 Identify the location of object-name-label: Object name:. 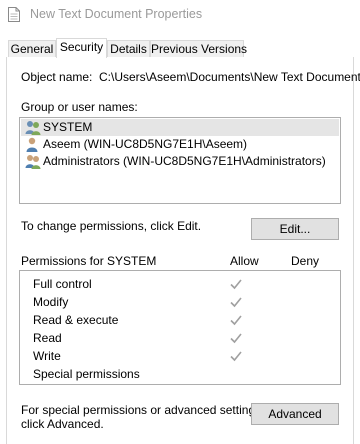
(57, 77).